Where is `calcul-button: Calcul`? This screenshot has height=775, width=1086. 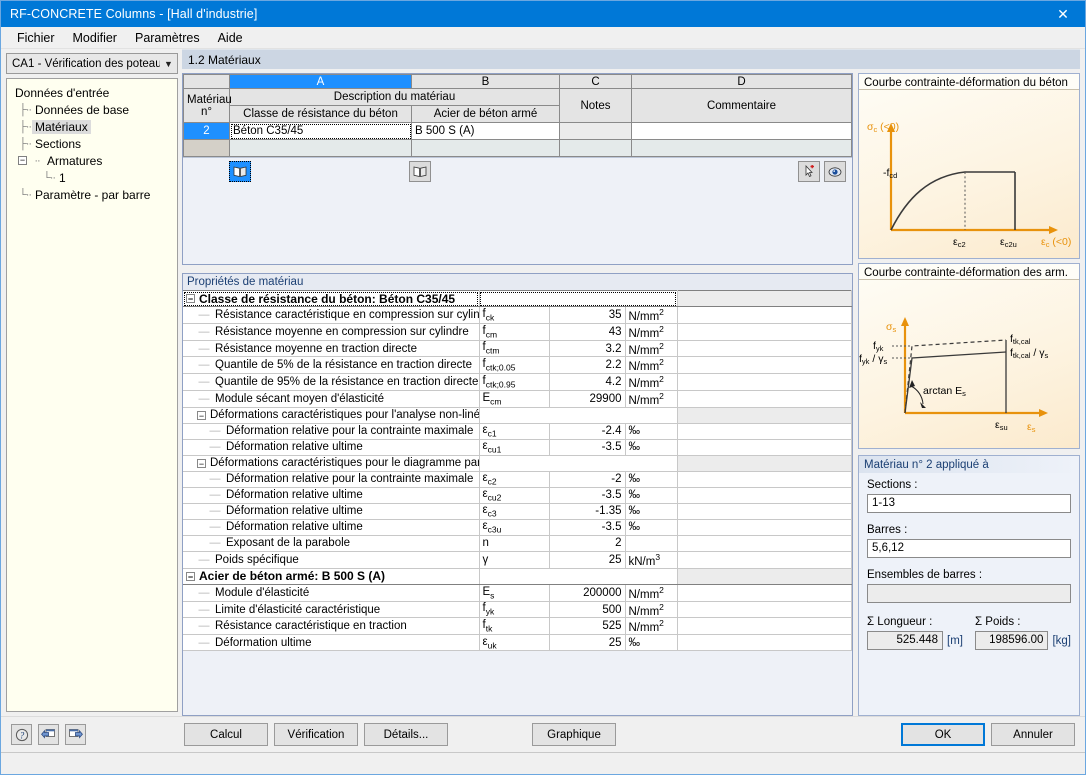 calcul-button: Calcul is located at coordinates (226, 734).